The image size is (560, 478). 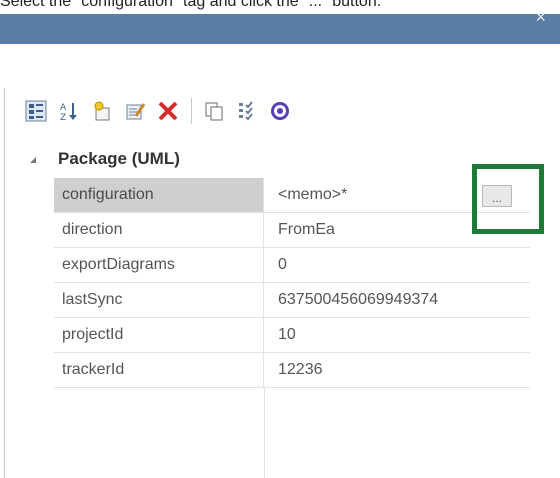 What do you see at coordinates (33, 160) in the screenshot?
I see `collapse-arrow-icon` at bounding box center [33, 160].